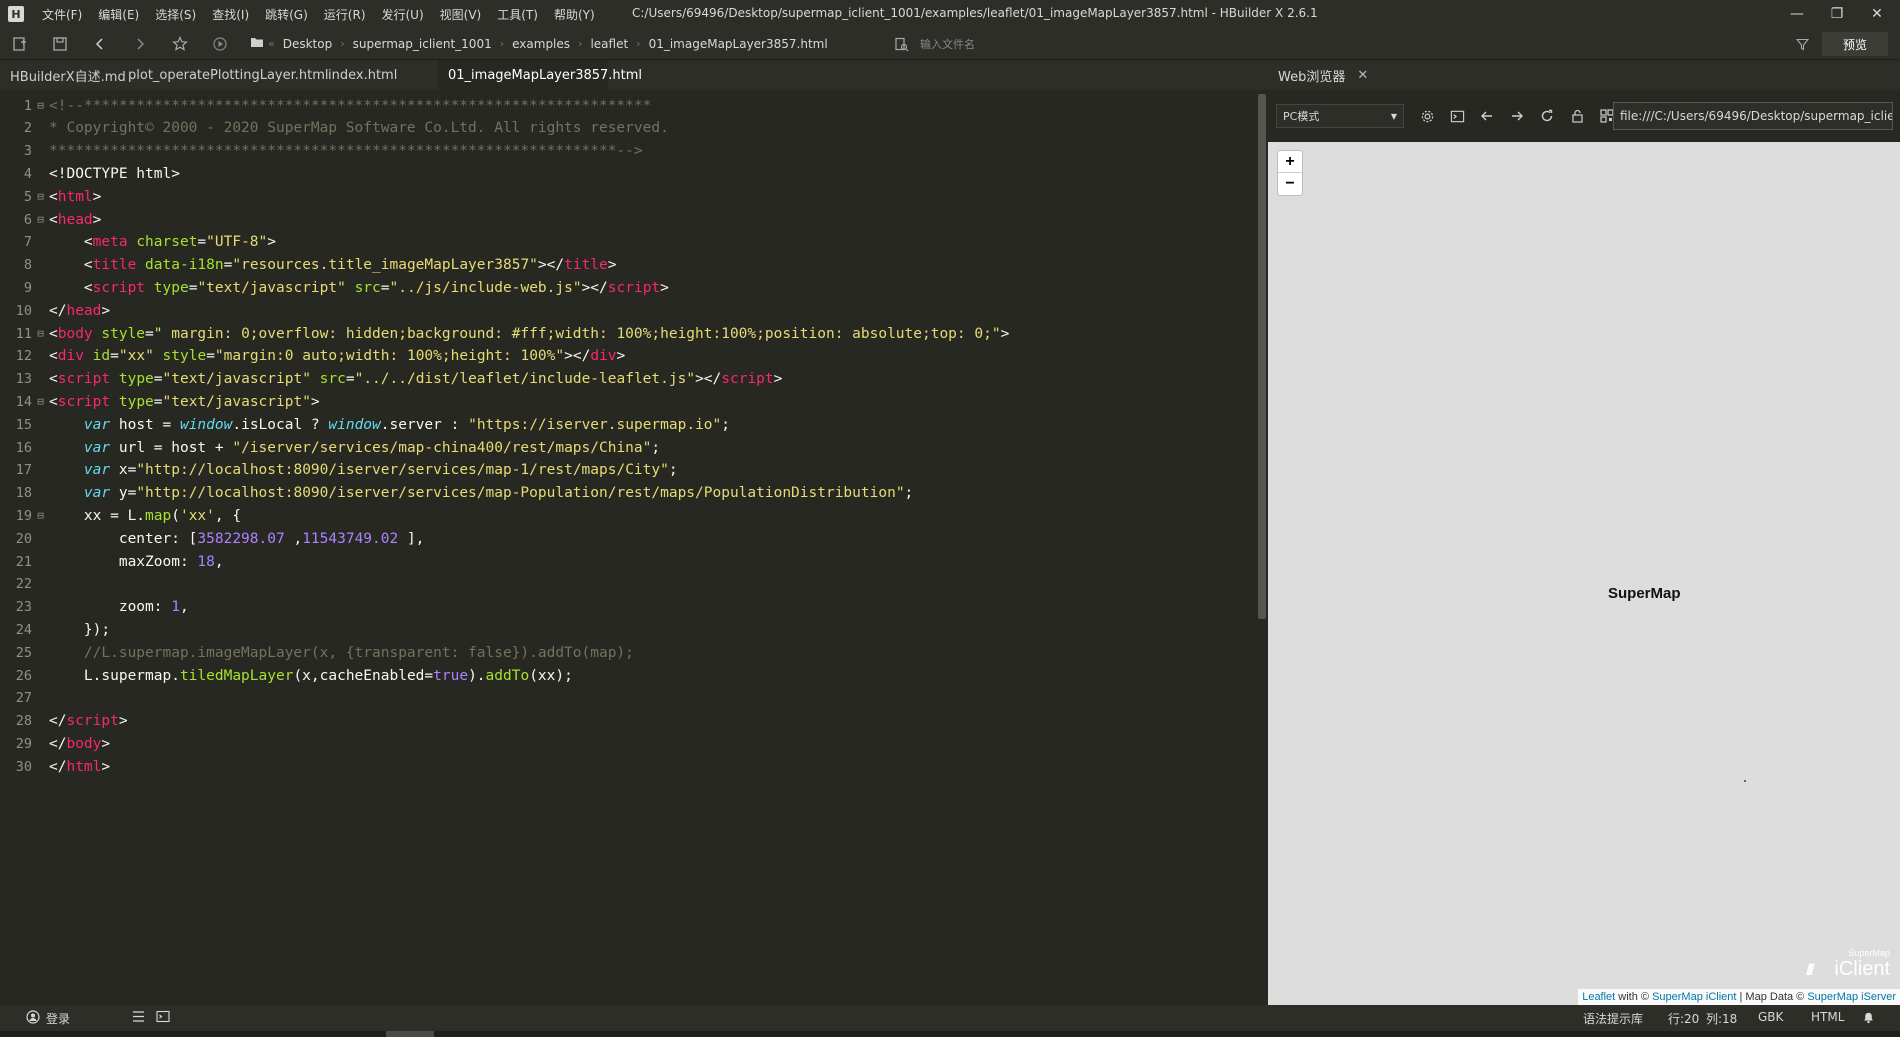  I want to click on code-line: 24 });, so click(629, 629).